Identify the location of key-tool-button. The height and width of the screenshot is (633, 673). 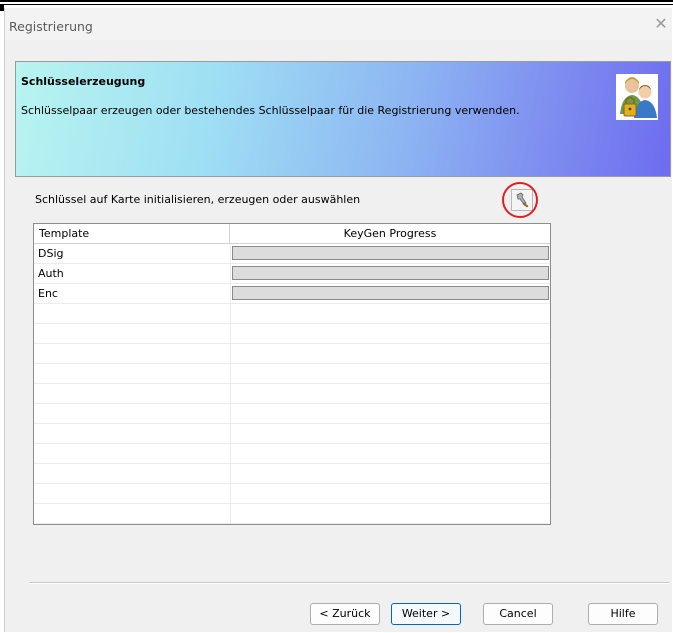
(522, 200).